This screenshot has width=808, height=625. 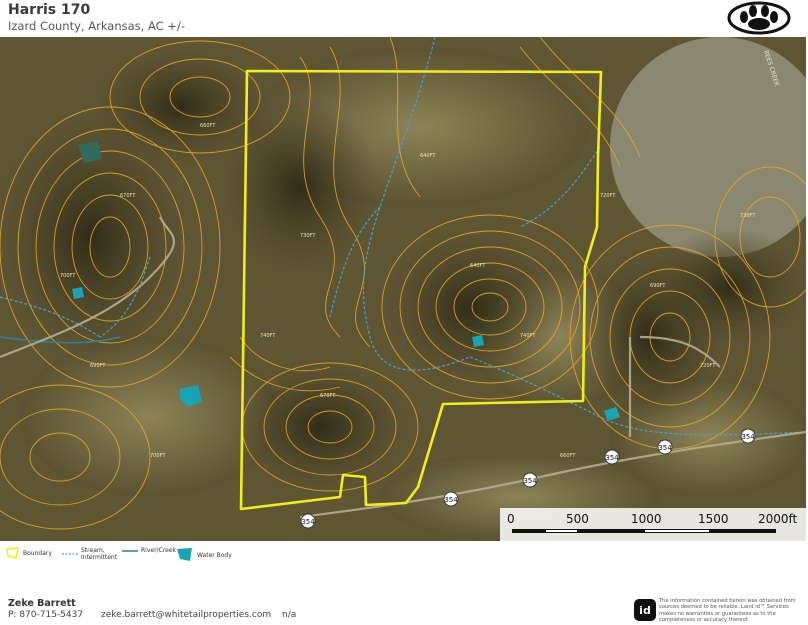 What do you see at coordinates (713, 519) in the screenshot?
I see `scale-tick-1500: 1500` at bounding box center [713, 519].